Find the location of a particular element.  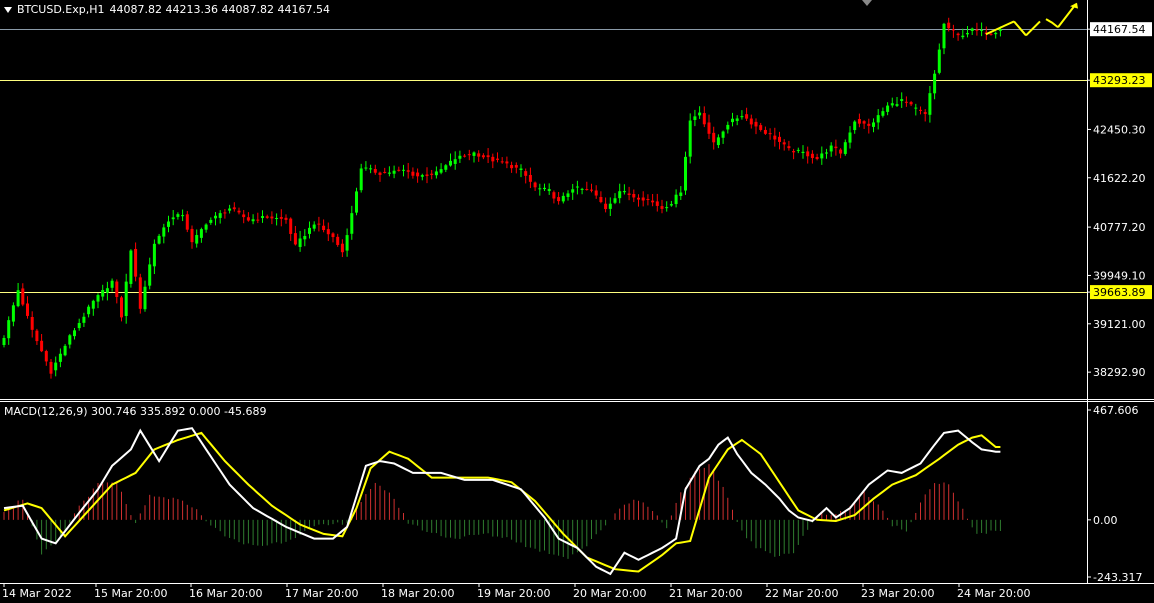

ohlc-values: 44087.82 44213.36 44087.82 44167.54 is located at coordinates (219, 9).